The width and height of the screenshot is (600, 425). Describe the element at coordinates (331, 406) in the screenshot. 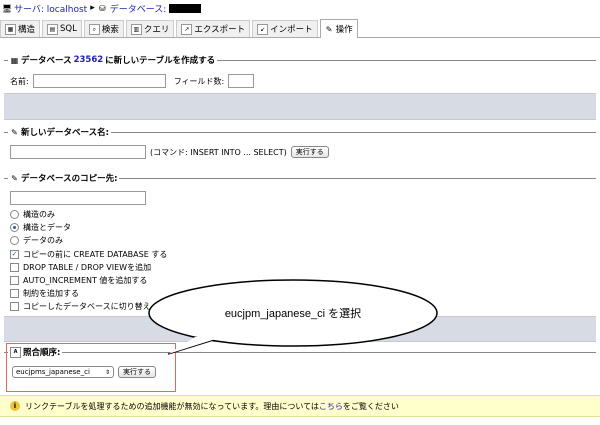

I see `notice-link: こちら` at that location.